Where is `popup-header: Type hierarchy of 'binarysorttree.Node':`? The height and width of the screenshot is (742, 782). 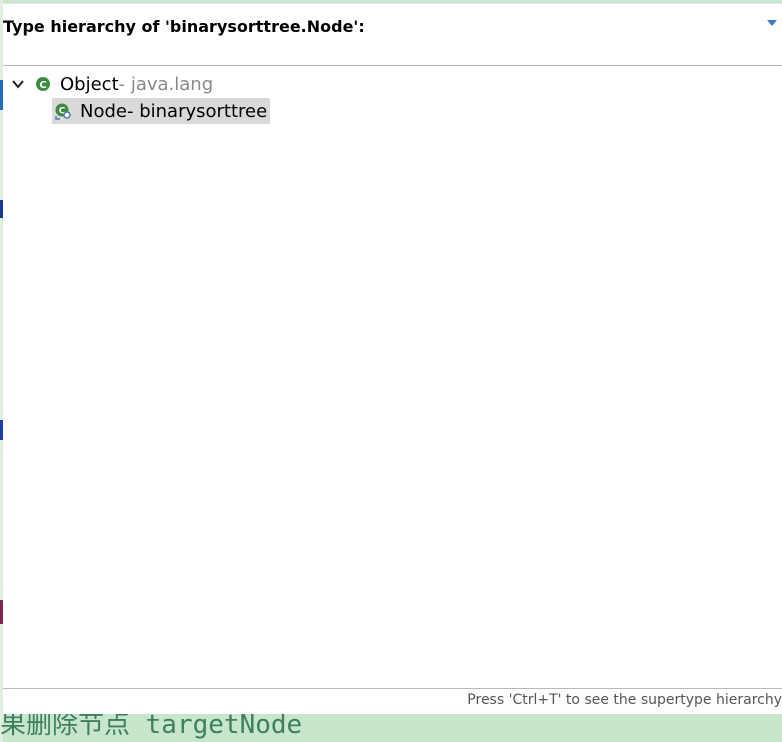
popup-header: Type hierarchy of 'binarysorttree.Node': is located at coordinates (392, 35).